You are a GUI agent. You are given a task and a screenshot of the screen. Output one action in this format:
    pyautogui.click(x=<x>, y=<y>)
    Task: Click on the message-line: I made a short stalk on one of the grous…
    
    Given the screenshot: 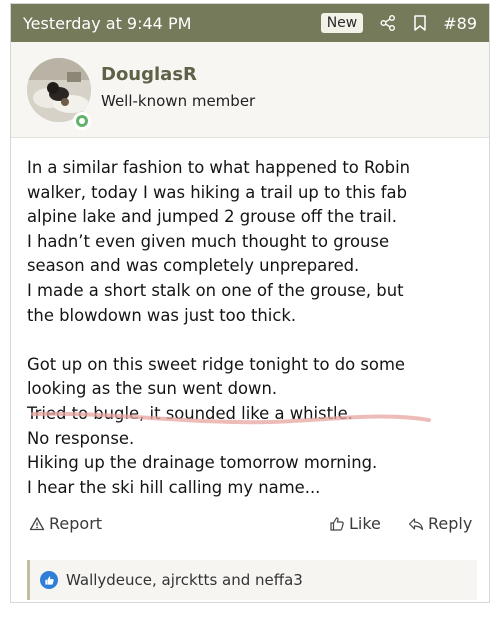 What is the action you would take?
    pyautogui.click(x=215, y=290)
    